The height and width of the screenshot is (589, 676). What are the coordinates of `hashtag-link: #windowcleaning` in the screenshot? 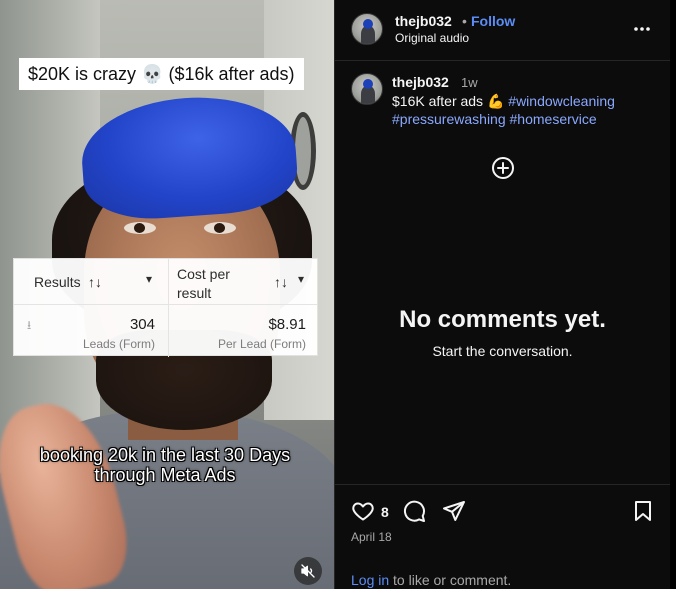 It's located at (561, 101).